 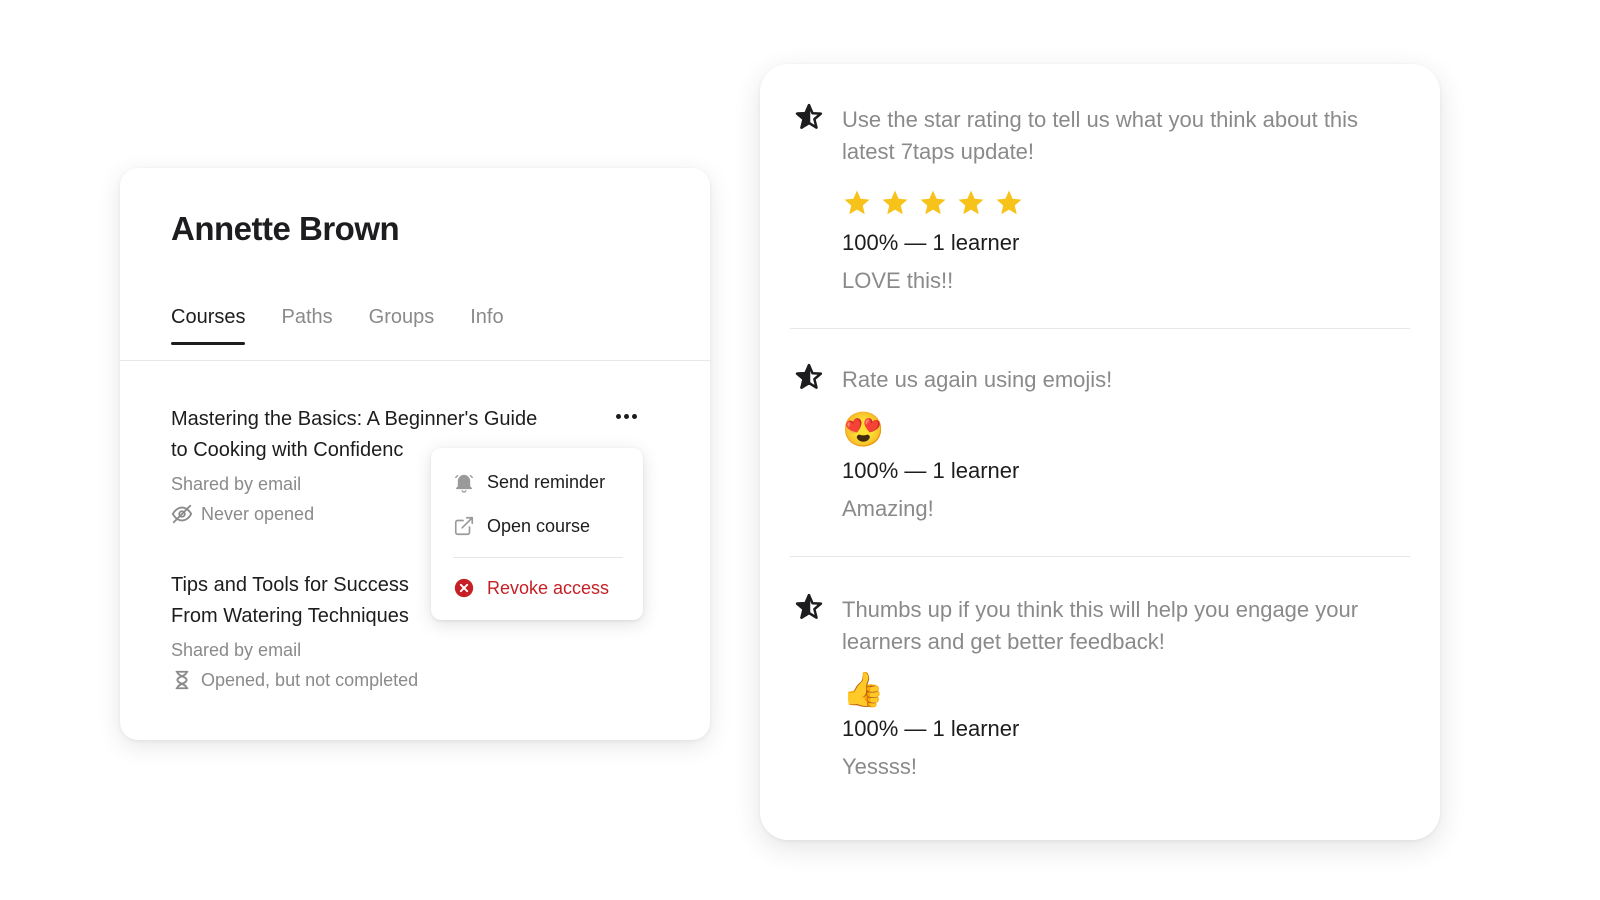 I want to click on menu-item-revoke-access: Revoke access, so click(x=537, y=588).